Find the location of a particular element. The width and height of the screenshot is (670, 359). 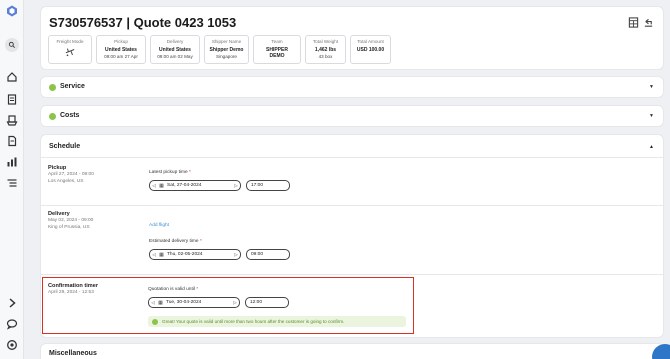

label-text: Estimated delivery time is located at coordinates (174, 241).